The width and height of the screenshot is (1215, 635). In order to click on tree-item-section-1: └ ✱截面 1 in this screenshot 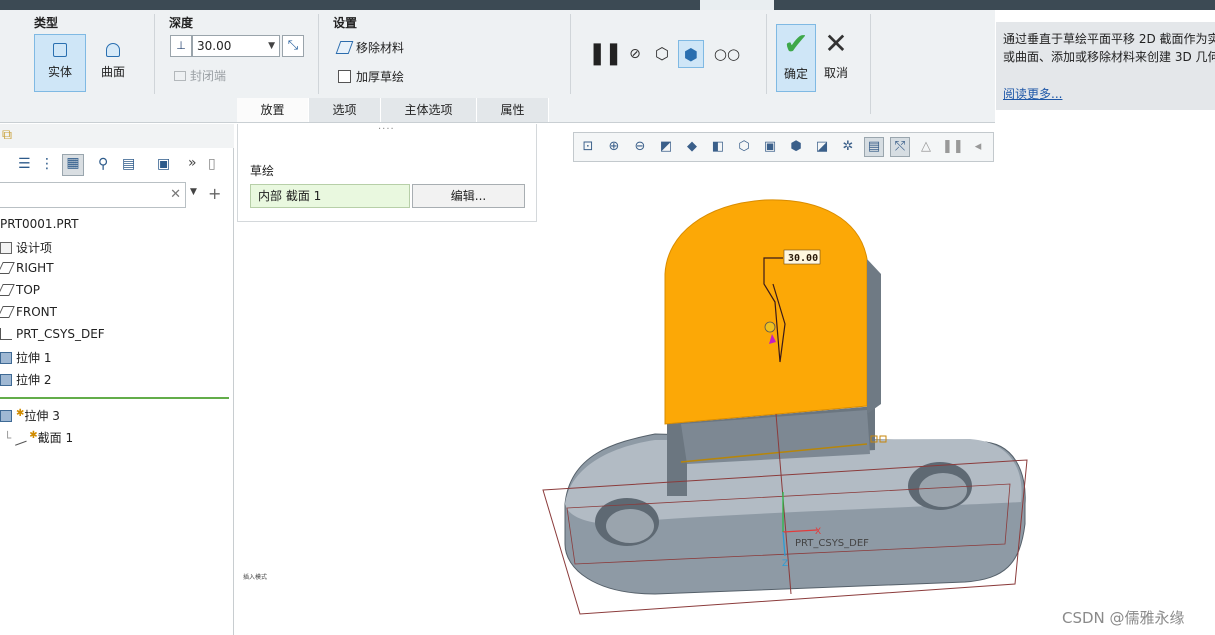, I will do `click(38, 437)`.